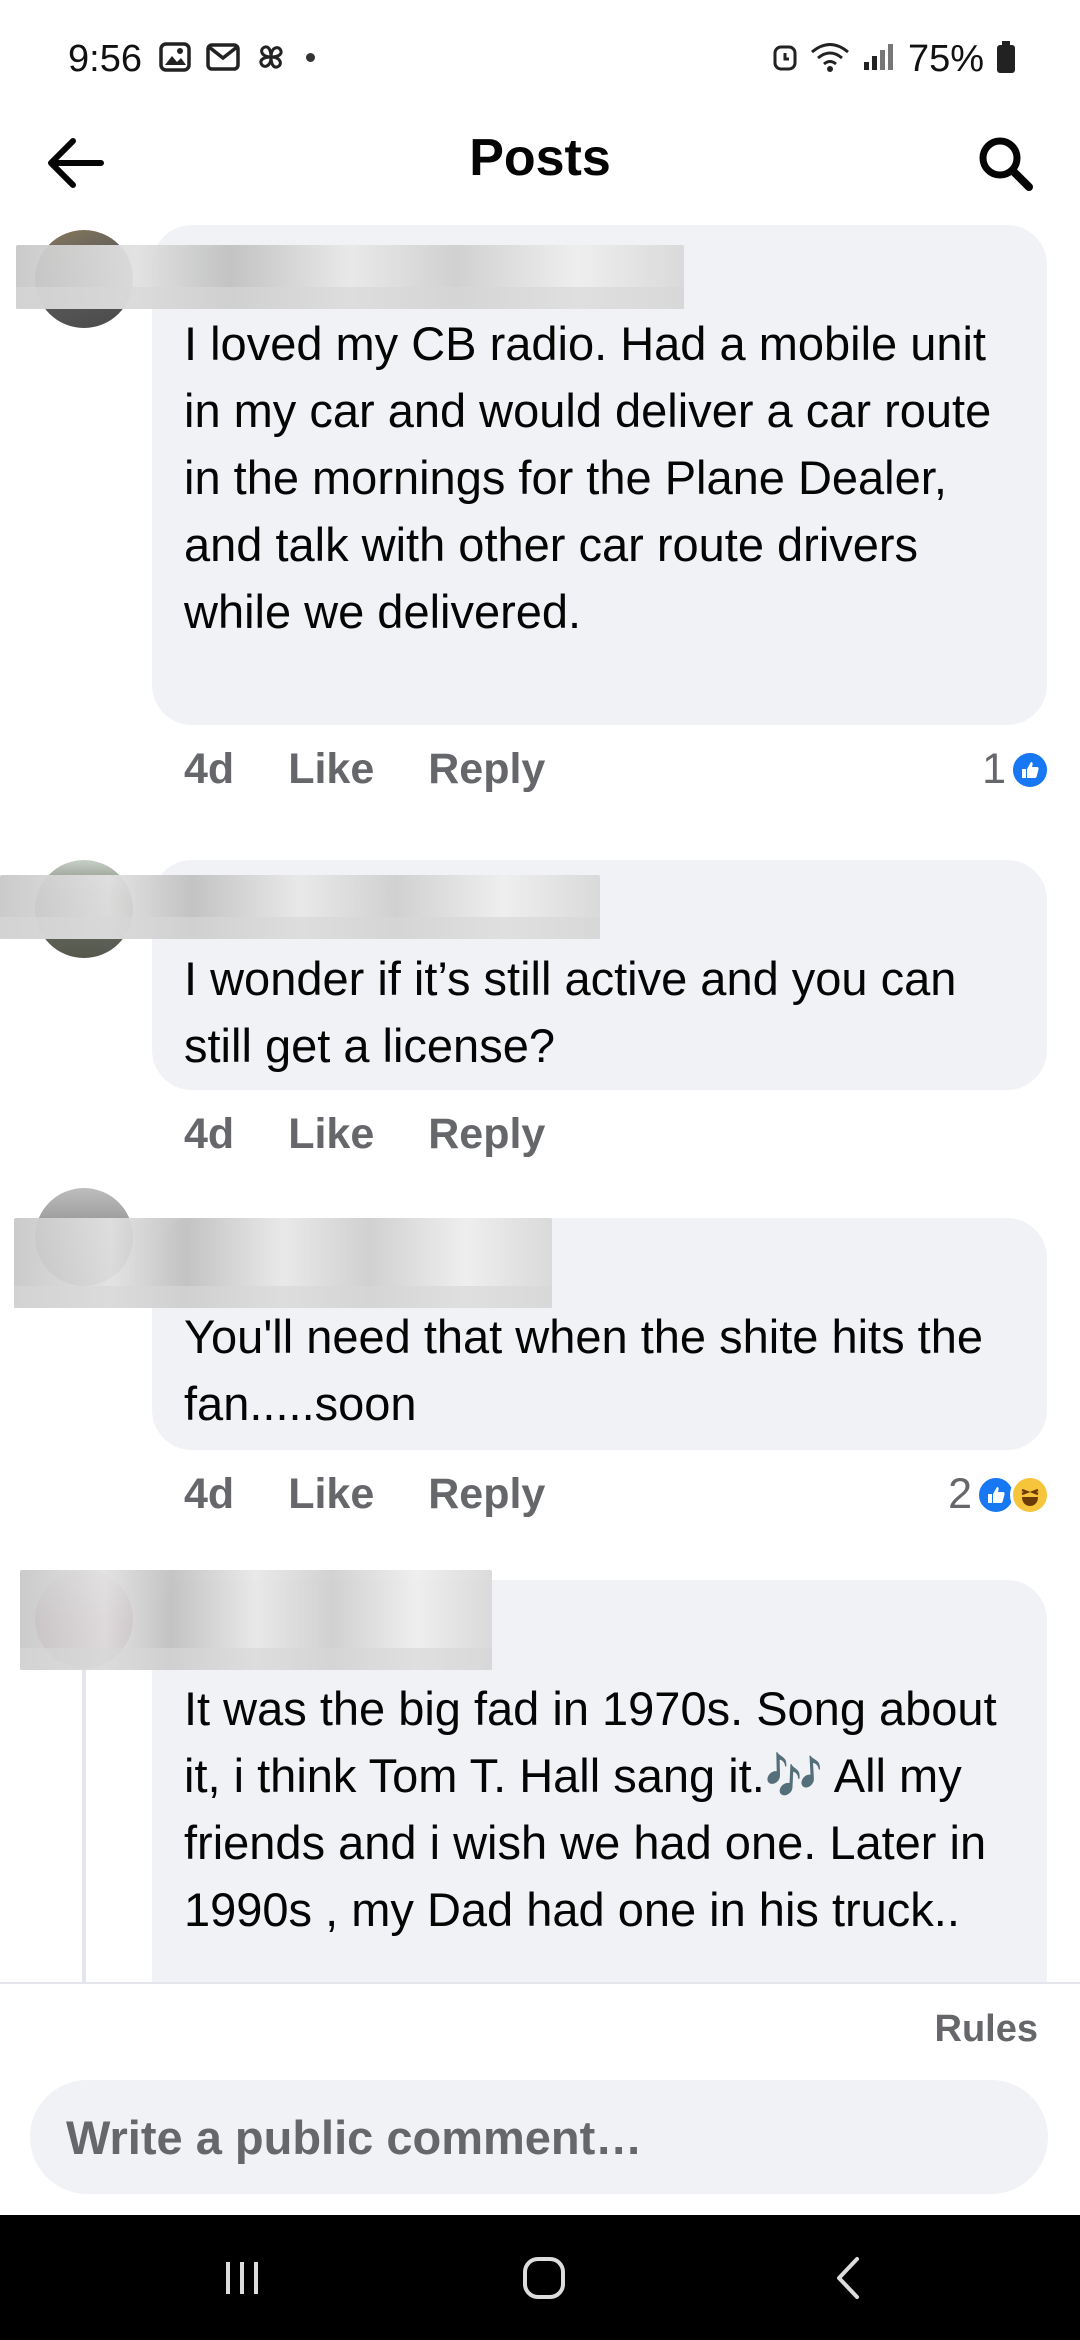 This screenshot has width=1080, height=2340. What do you see at coordinates (879, 59) in the screenshot?
I see `signal-icon` at bounding box center [879, 59].